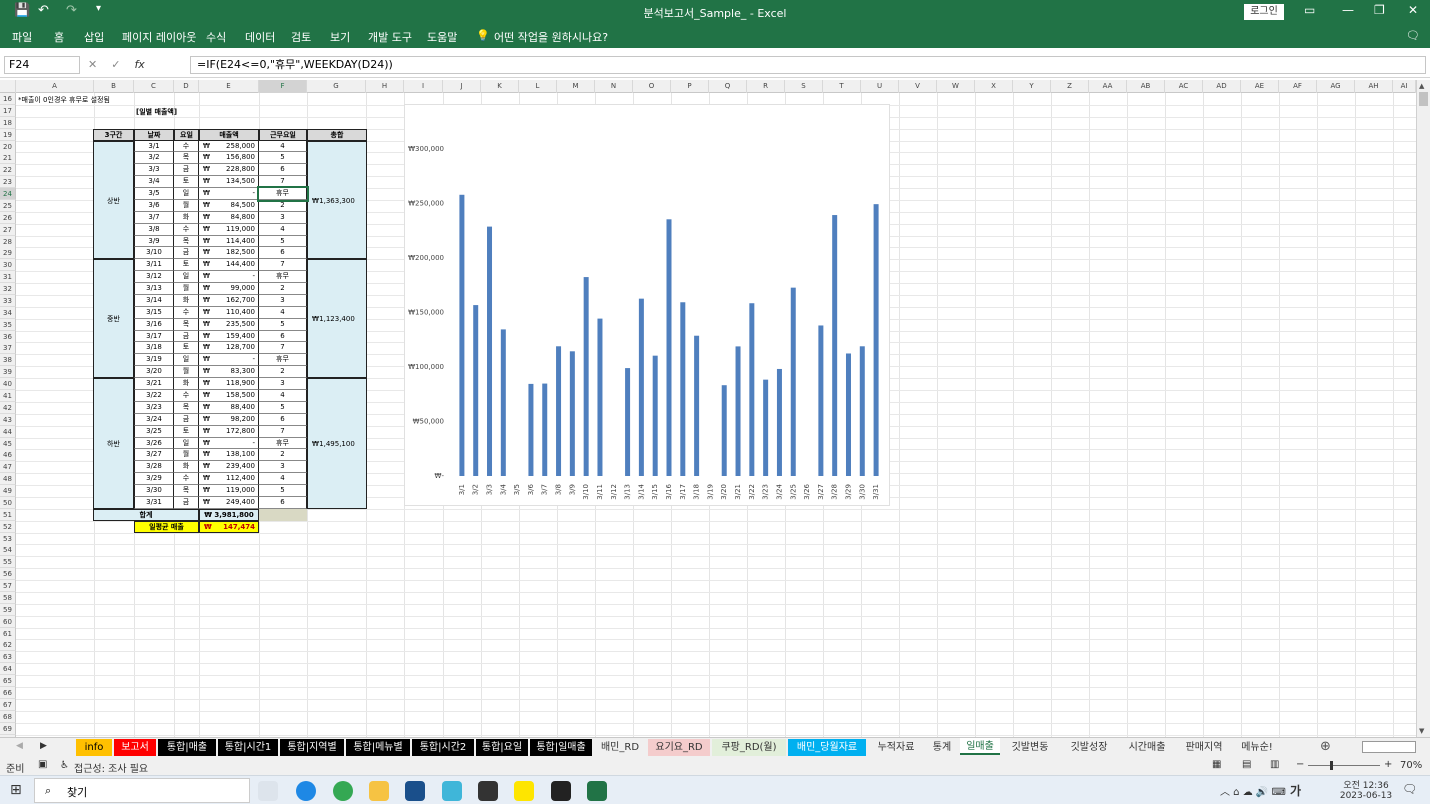  What do you see at coordinates (8, 467) in the screenshot?
I see `row-header: 47` at bounding box center [8, 467].